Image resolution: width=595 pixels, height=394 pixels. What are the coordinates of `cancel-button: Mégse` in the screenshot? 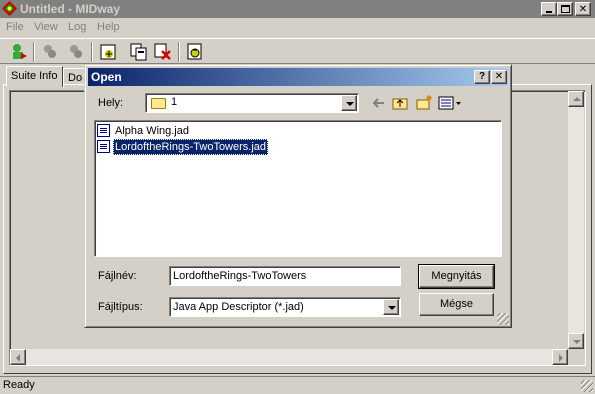 It's located at (456, 304).